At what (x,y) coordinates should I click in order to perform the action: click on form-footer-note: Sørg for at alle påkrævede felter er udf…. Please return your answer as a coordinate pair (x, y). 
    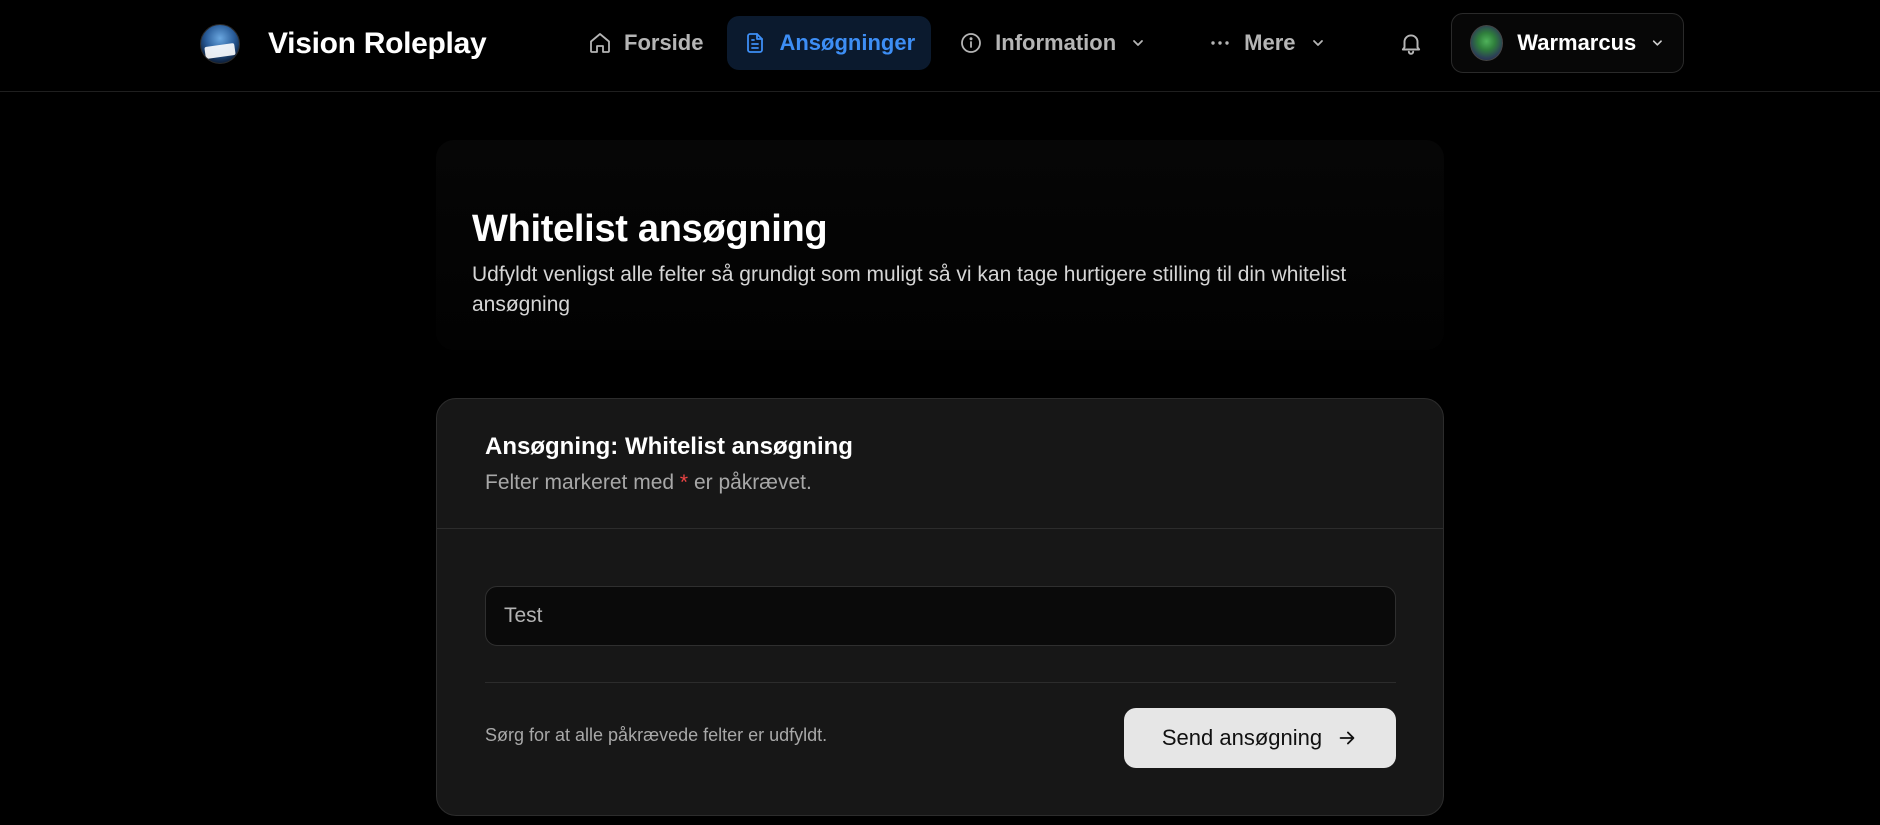
    Looking at the image, I should click on (656, 735).